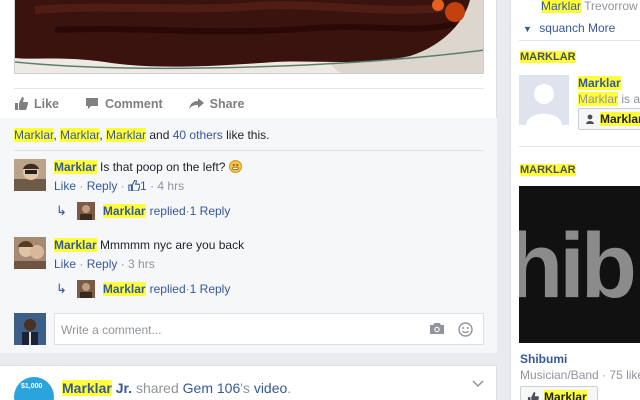 Image resolution: width=640 pixels, height=400 pixels. What do you see at coordinates (97, 388) in the screenshot?
I see `post-author: Marklar Jr.` at bounding box center [97, 388].